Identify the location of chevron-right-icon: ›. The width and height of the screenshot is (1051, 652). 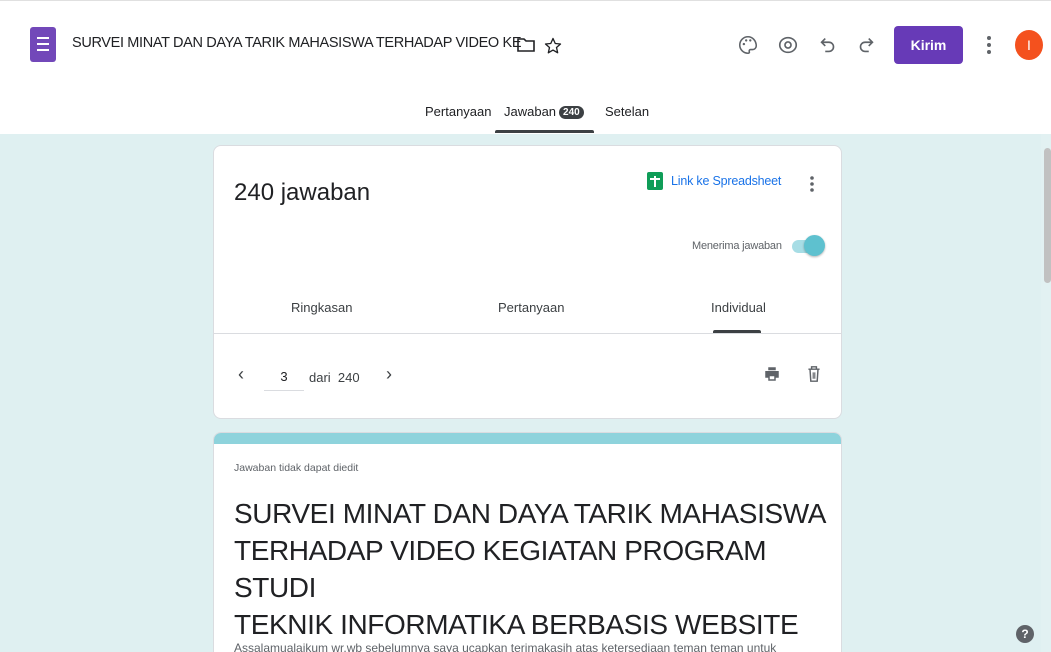
(389, 374).